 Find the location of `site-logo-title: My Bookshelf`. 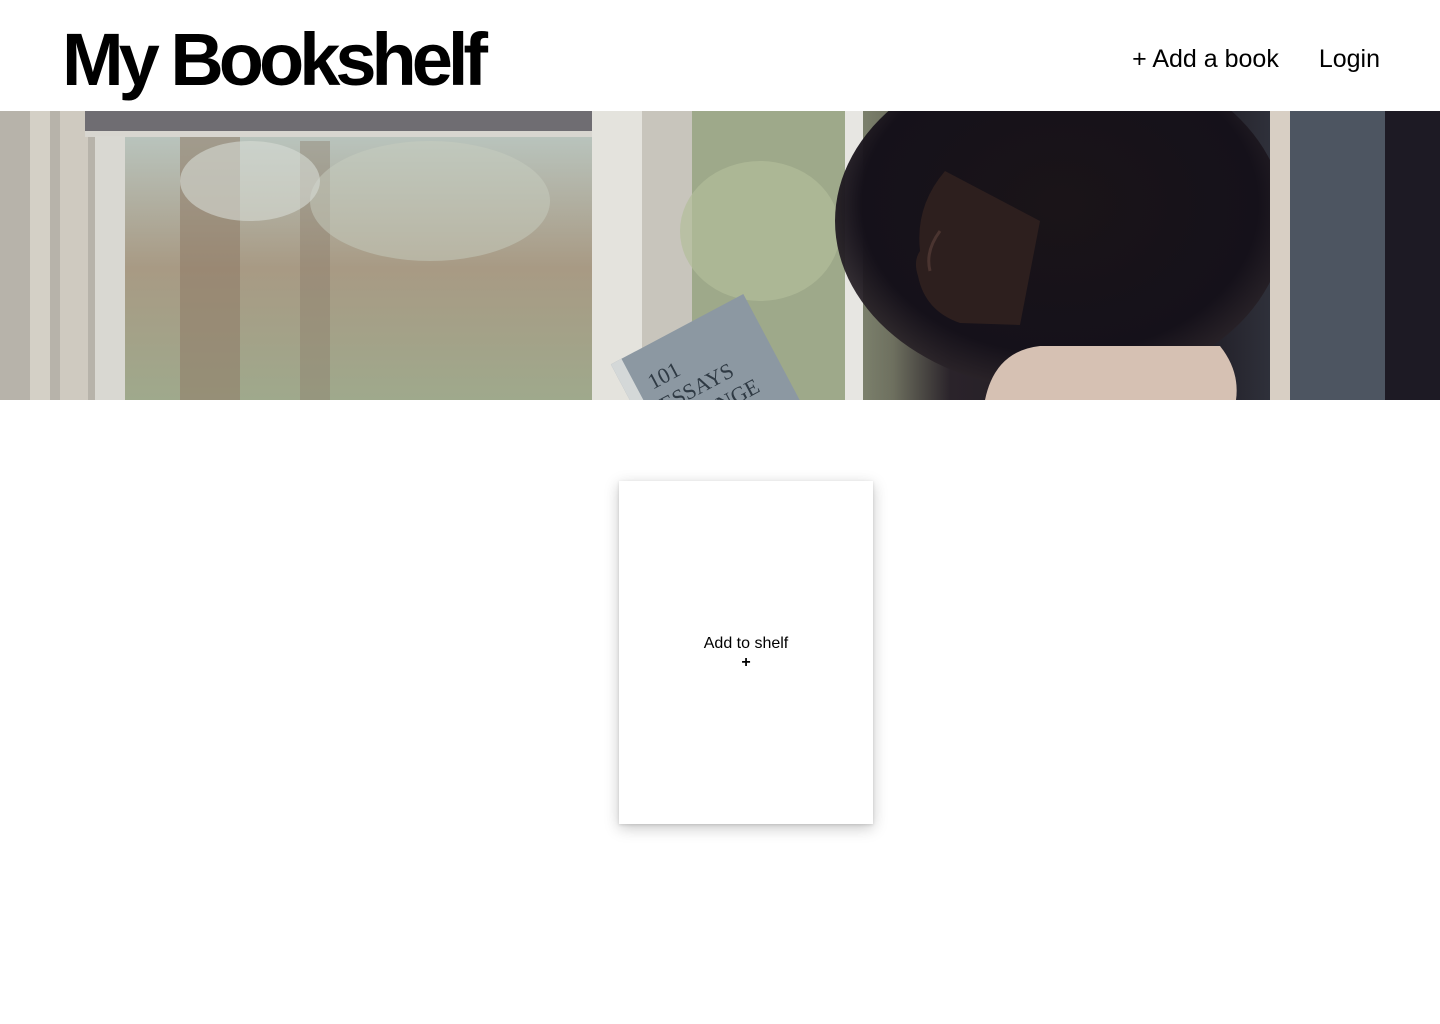

site-logo-title: My Bookshelf is located at coordinates (275, 60).